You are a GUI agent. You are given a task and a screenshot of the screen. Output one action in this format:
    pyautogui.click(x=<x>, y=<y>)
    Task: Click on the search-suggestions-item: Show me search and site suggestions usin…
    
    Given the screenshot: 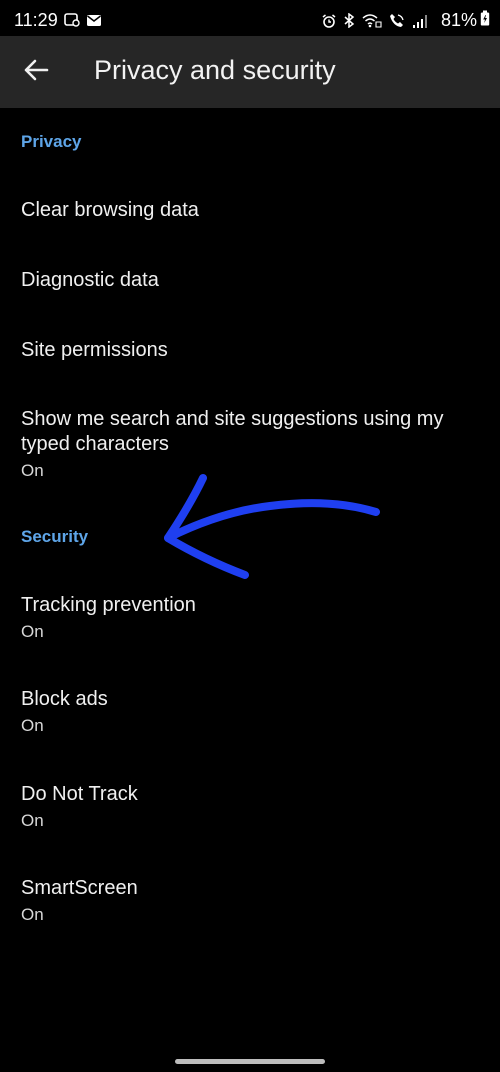 What is the action you would take?
    pyautogui.click(x=250, y=440)
    